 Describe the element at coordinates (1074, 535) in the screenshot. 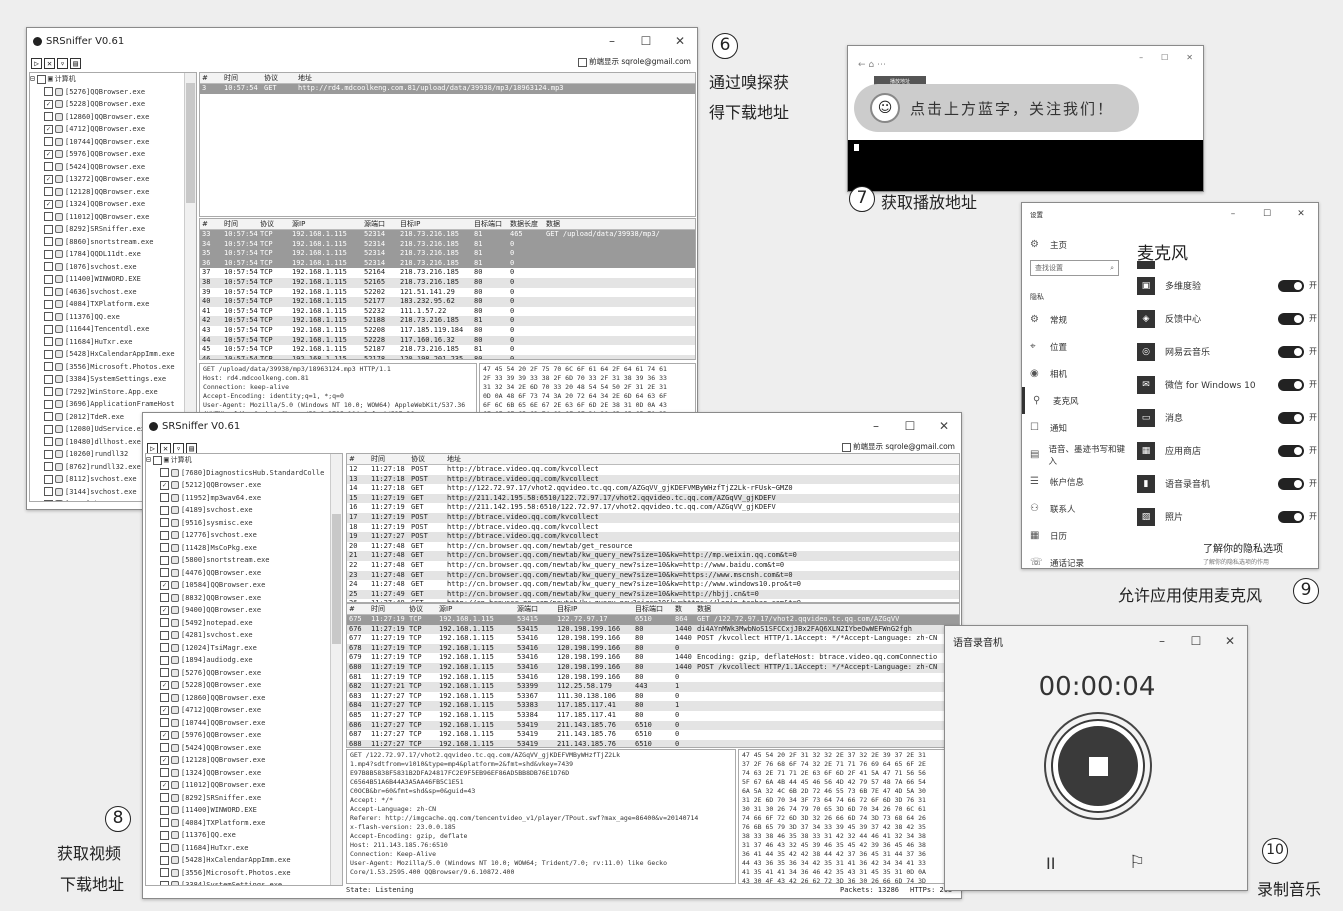

I see `nav-item: ▦ 日历` at that location.